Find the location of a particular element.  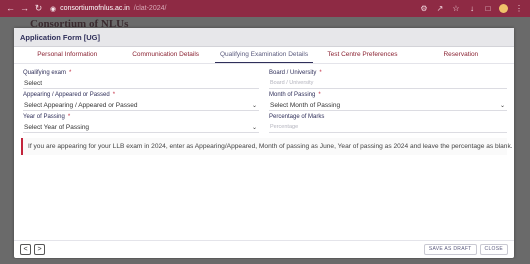

more-menu-icon: ⋮ is located at coordinates (519, 8).